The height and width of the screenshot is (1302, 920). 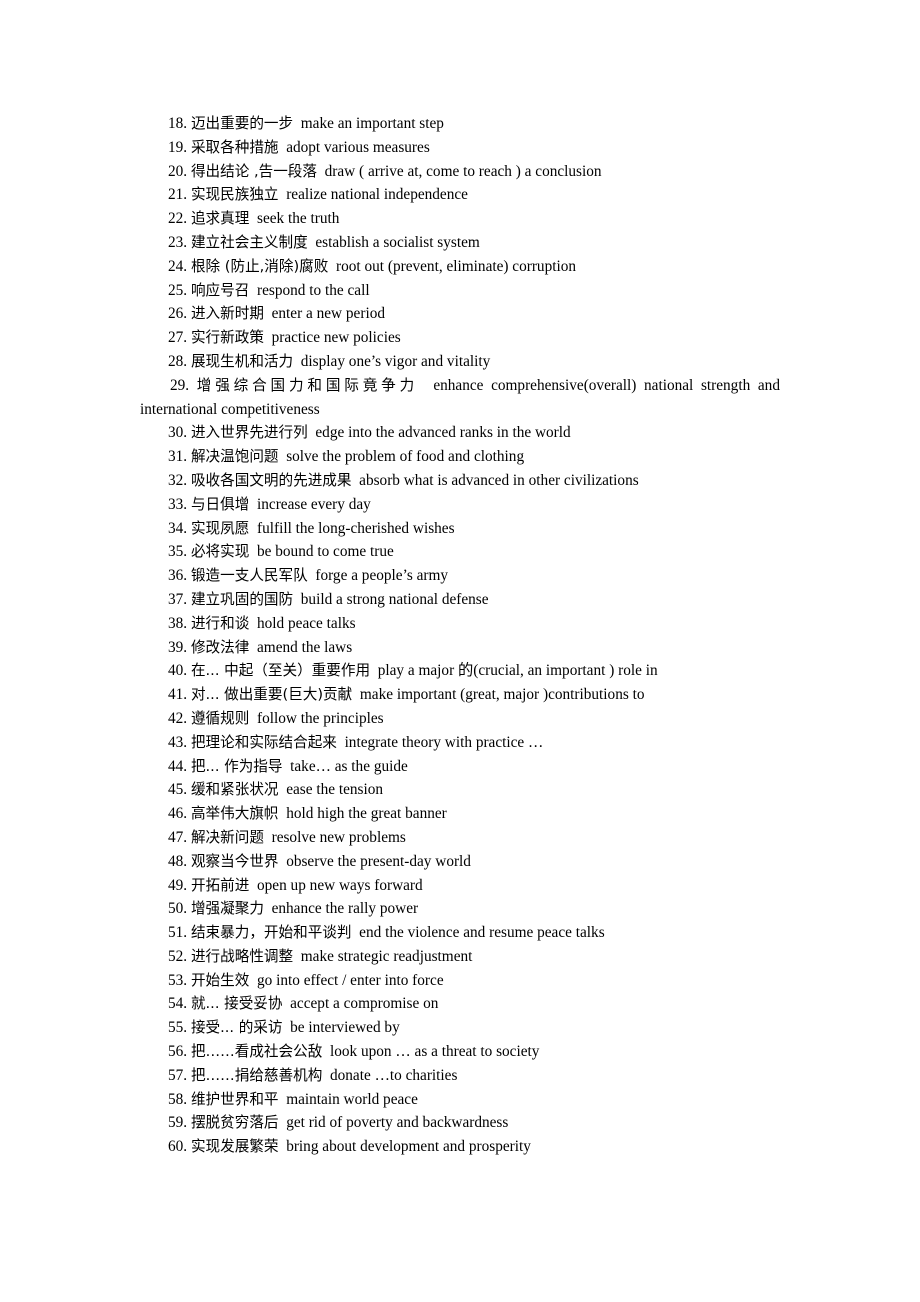 What do you see at coordinates (377, 195) in the screenshot?
I see `entry-english-translation: realize national independence` at bounding box center [377, 195].